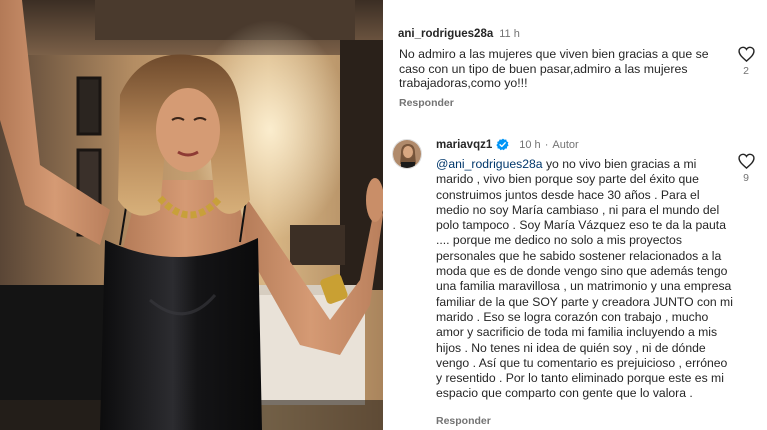  Describe the element at coordinates (746, 178) in the screenshot. I see `like-count: 9` at that location.